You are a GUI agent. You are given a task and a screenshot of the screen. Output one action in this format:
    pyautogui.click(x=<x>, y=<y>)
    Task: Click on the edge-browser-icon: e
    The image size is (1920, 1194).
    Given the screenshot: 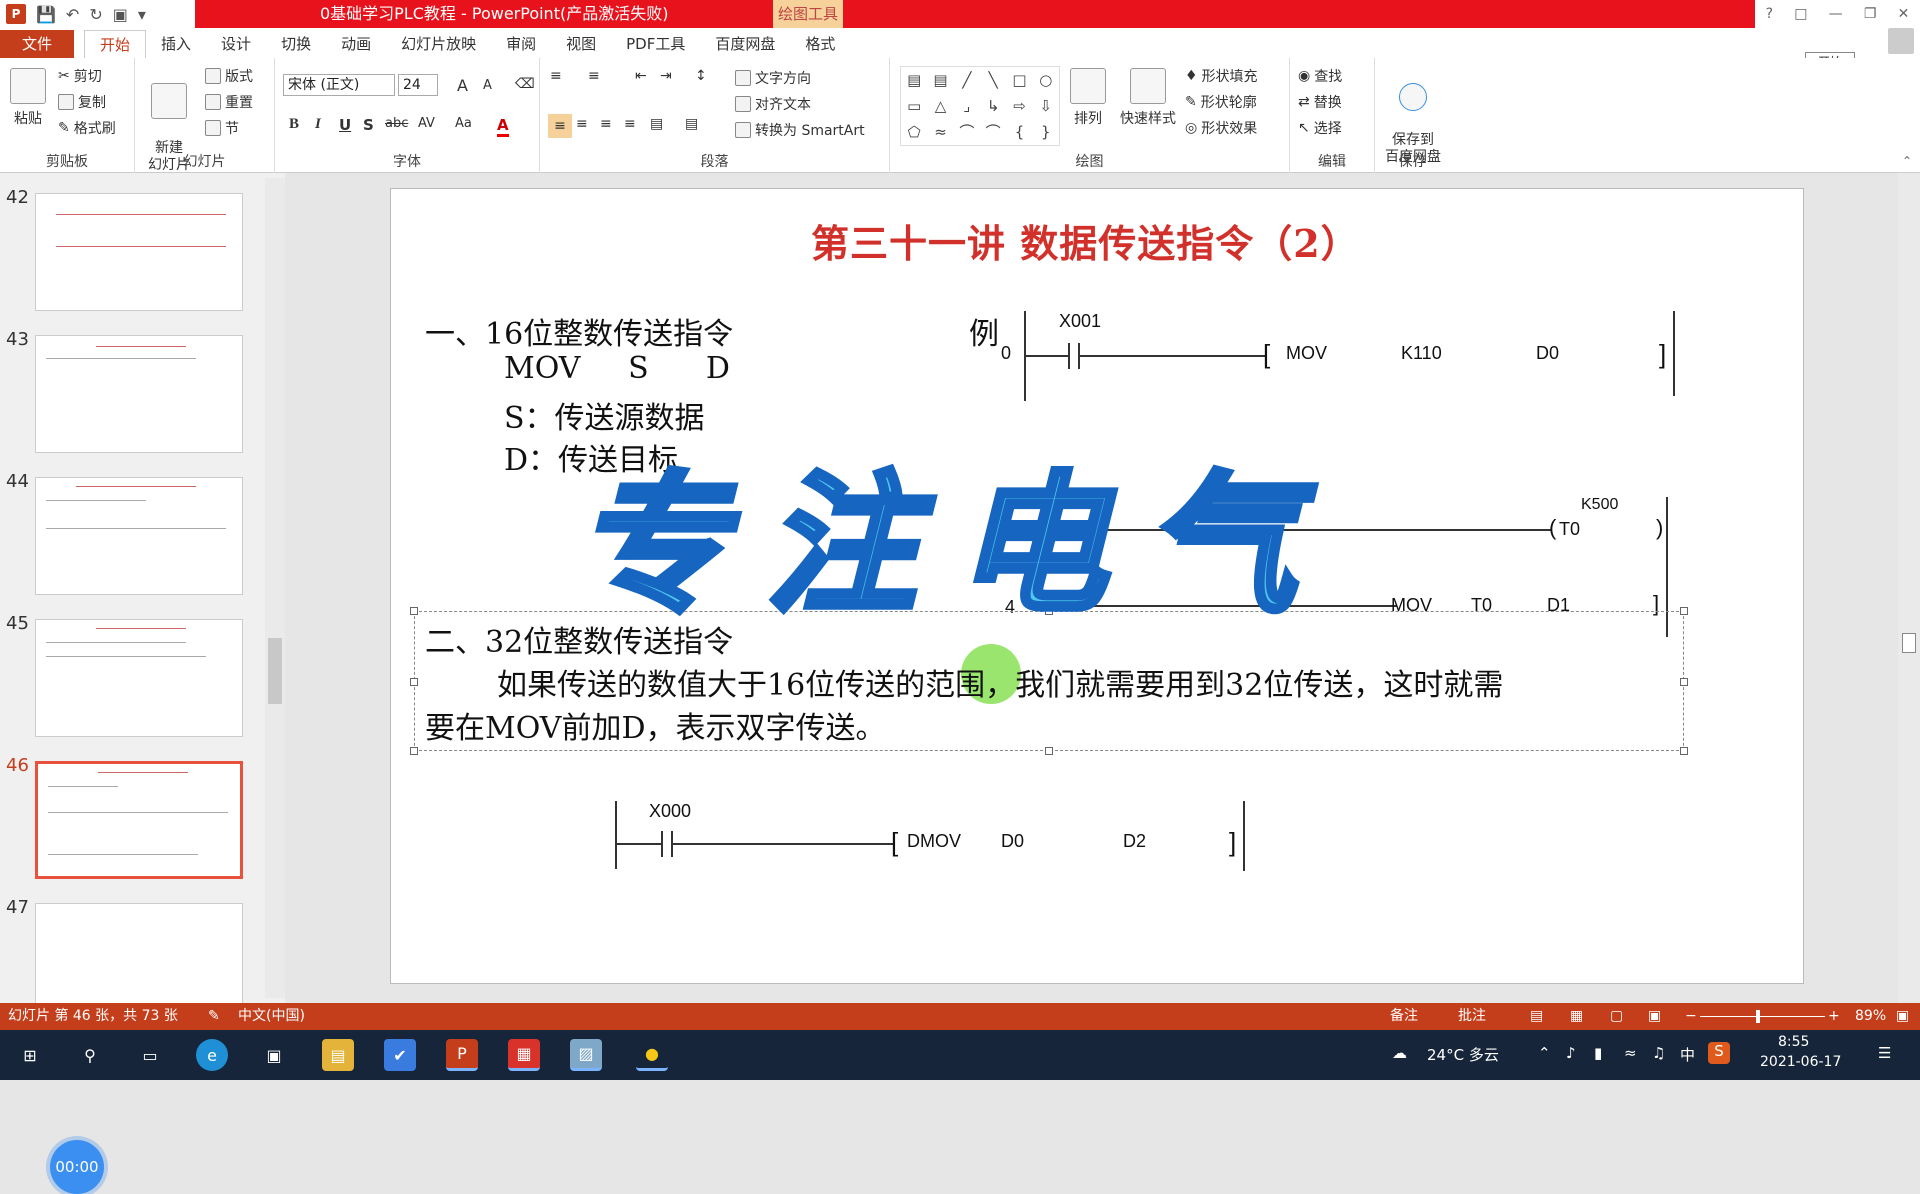 What is the action you would take?
    pyautogui.click(x=212, y=1055)
    